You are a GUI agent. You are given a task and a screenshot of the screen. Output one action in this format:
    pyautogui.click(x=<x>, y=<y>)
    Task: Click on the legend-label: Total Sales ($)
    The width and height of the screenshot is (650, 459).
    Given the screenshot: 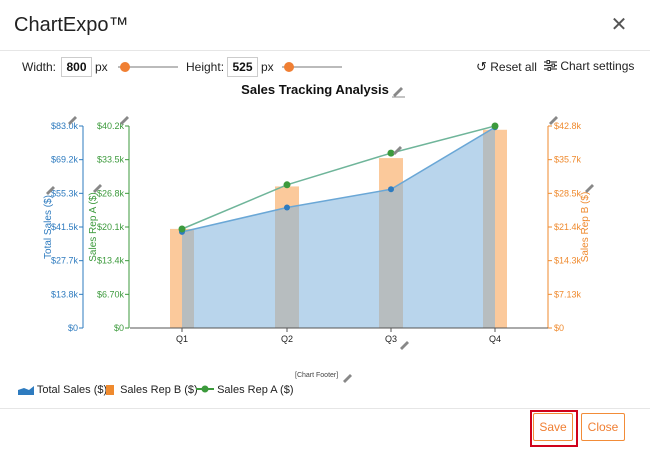 What is the action you would take?
    pyautogui.click(x=72, y=390)
    